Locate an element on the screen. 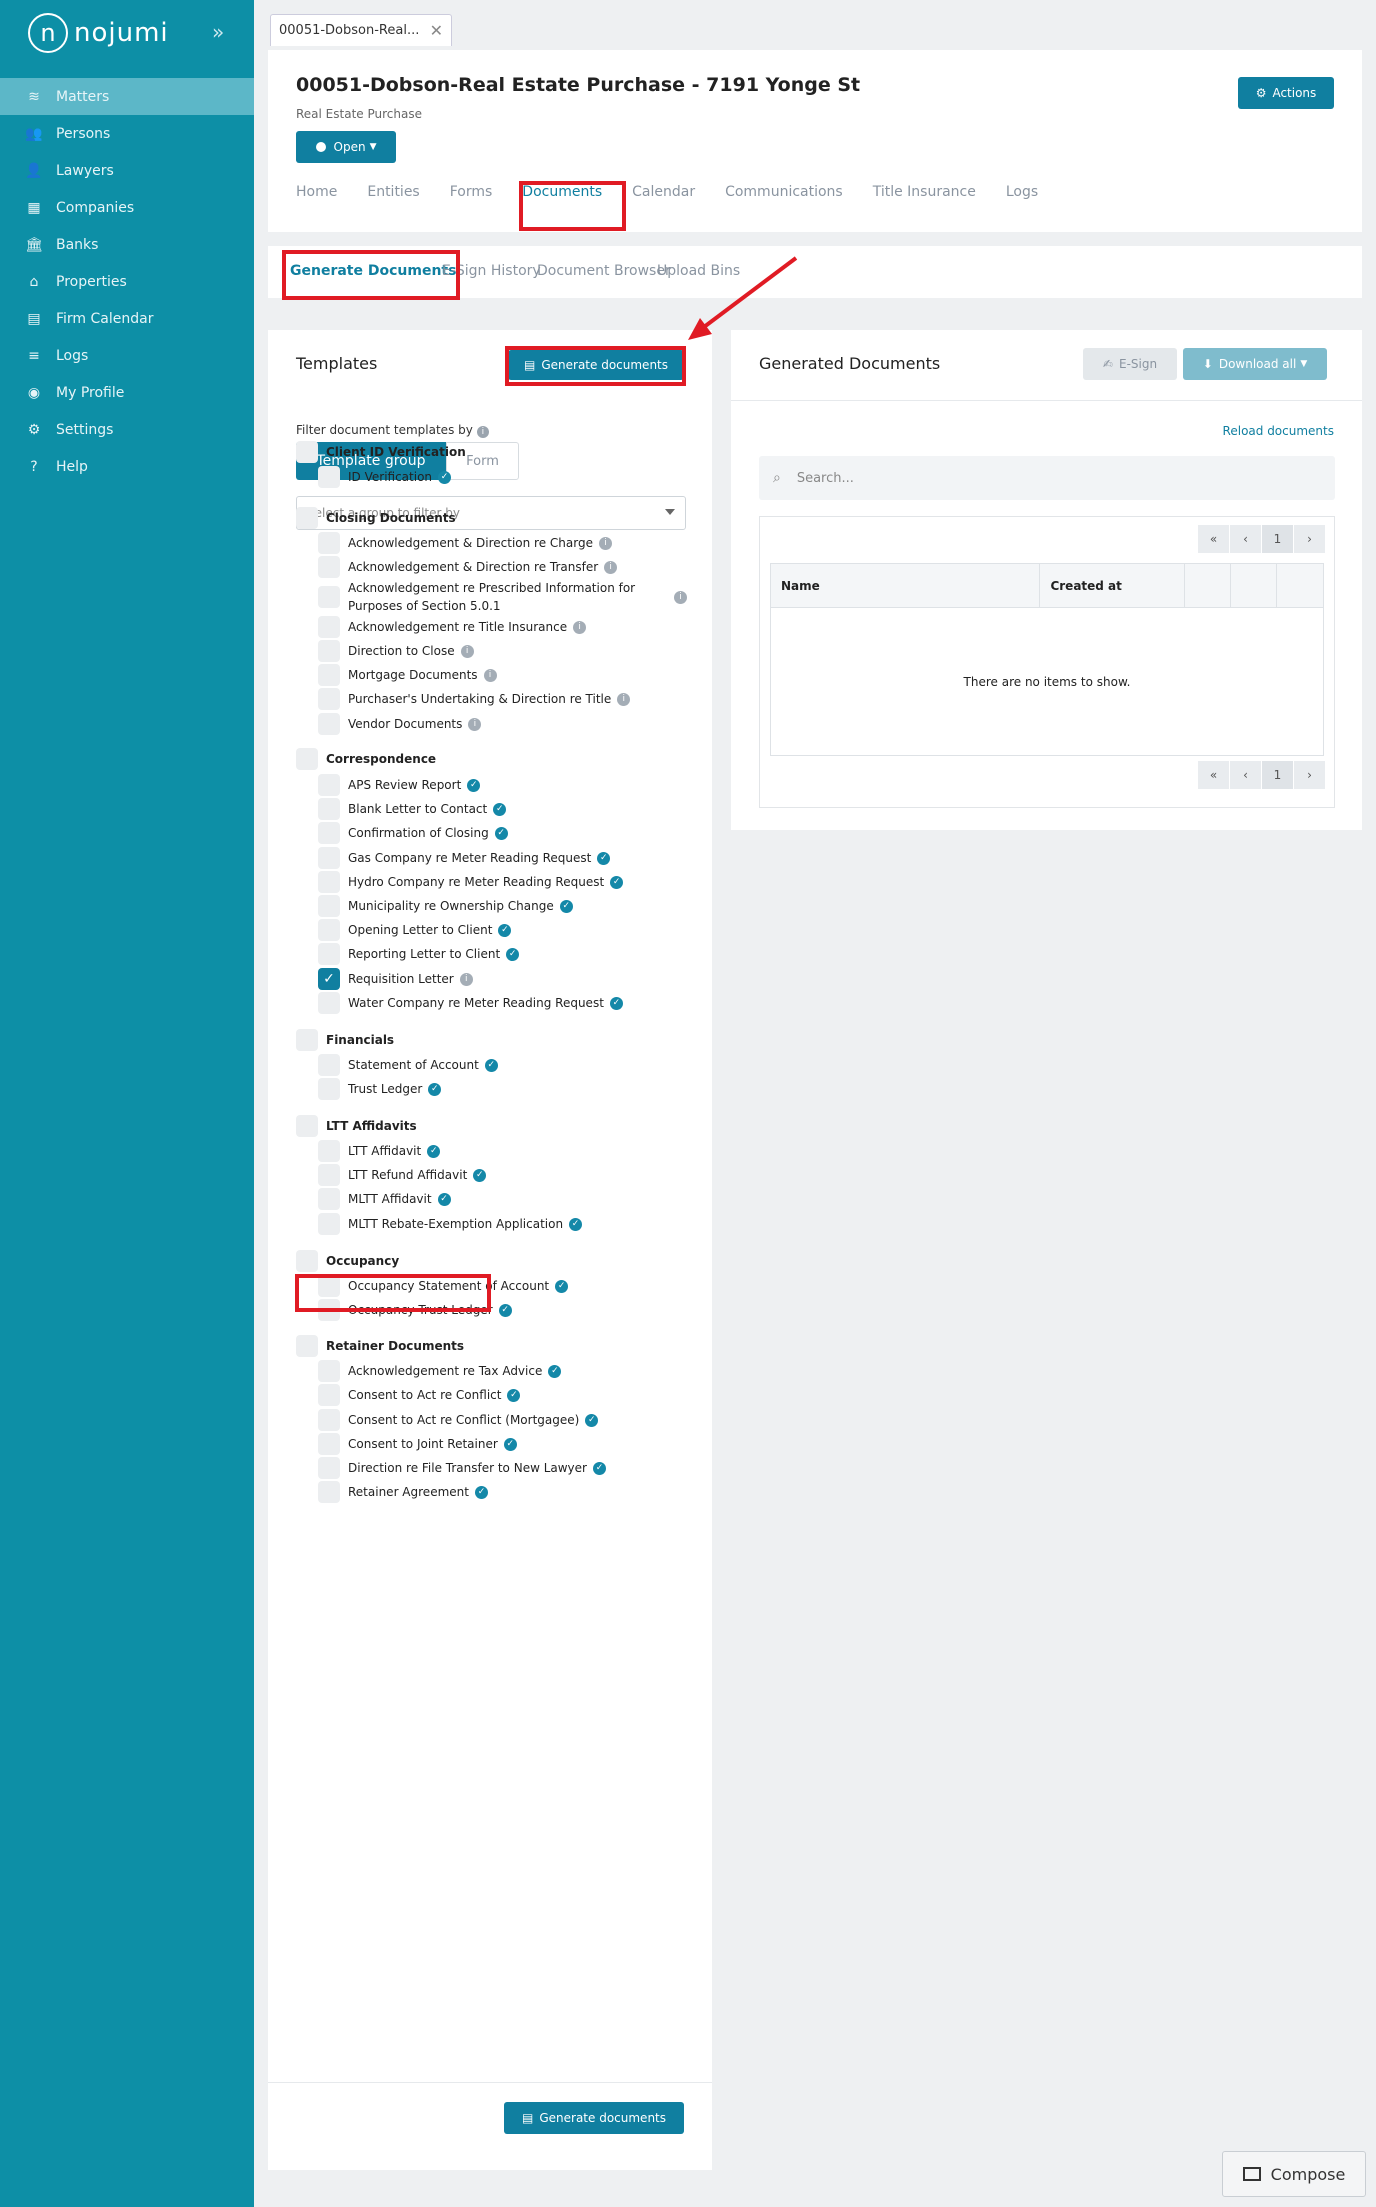 The height and width of the screenshot is (2207, 1376). template-item: Vendor Documents i is located at coordinates (400, 724).